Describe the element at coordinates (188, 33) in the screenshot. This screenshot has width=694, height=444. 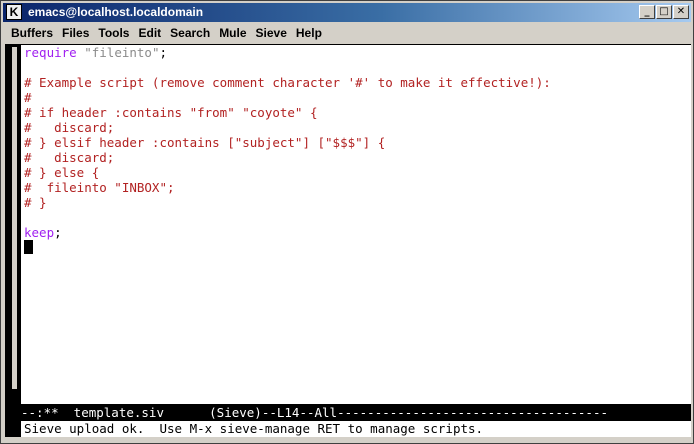
I see `menu-search: Search` at that location.